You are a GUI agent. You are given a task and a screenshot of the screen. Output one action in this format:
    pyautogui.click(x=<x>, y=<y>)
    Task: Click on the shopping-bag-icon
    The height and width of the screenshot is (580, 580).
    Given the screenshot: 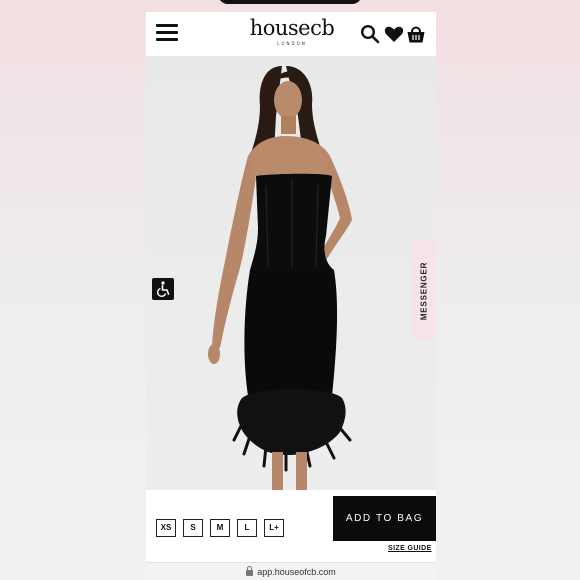 What is the action you would take?
    pyautogui.click(x=416, y=34)
    